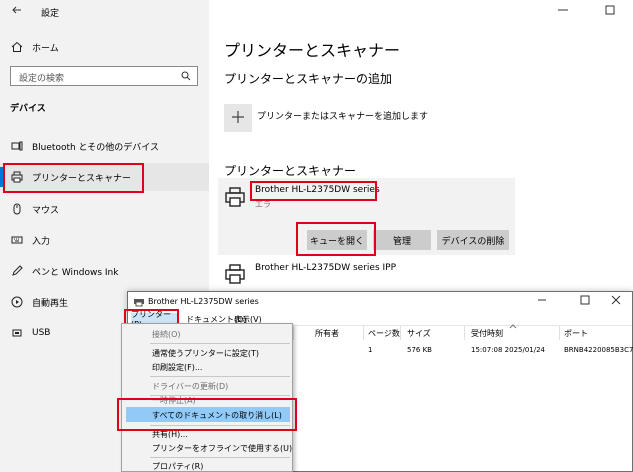 Image resolution: width=633 pixels, height=472 pixels. Describe the element at coordinates (370, 350) in the screenshot. I see `cell-pages: 1` at that location.